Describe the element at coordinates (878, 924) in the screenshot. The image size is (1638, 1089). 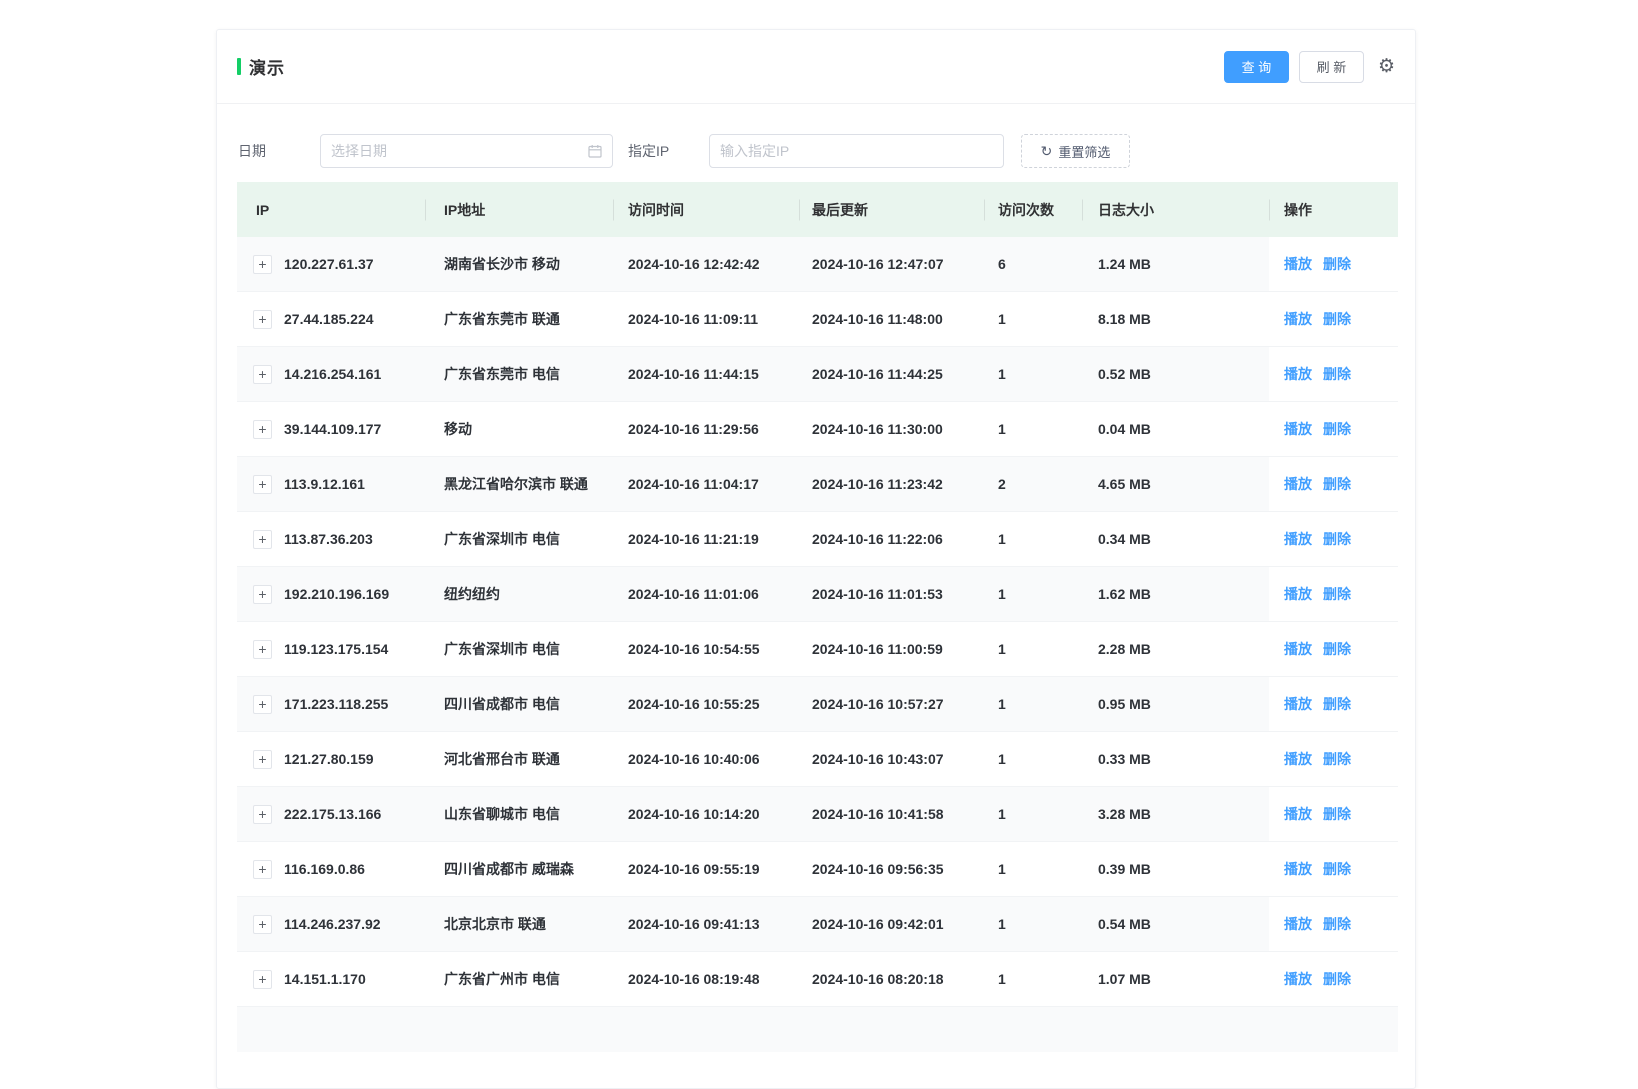
I see `last-update-cell: 2024-10-16 09:42:01` at that location.